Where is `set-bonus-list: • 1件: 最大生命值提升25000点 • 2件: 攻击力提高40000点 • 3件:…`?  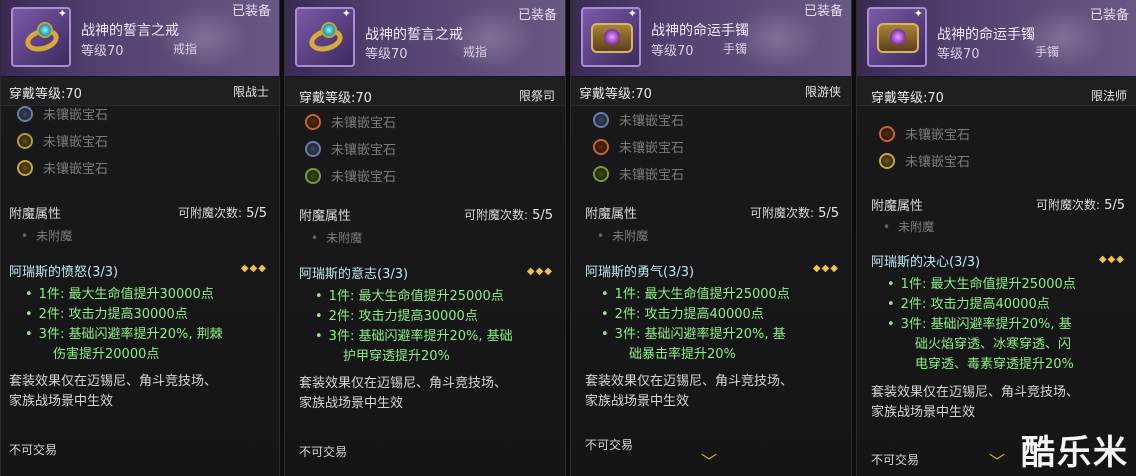
set-bonus-list: • 1件: 最大生命值提升25000点 • 2件: 攻击力提高40000点 • 3件:… is located at coordinates (1008, 325).